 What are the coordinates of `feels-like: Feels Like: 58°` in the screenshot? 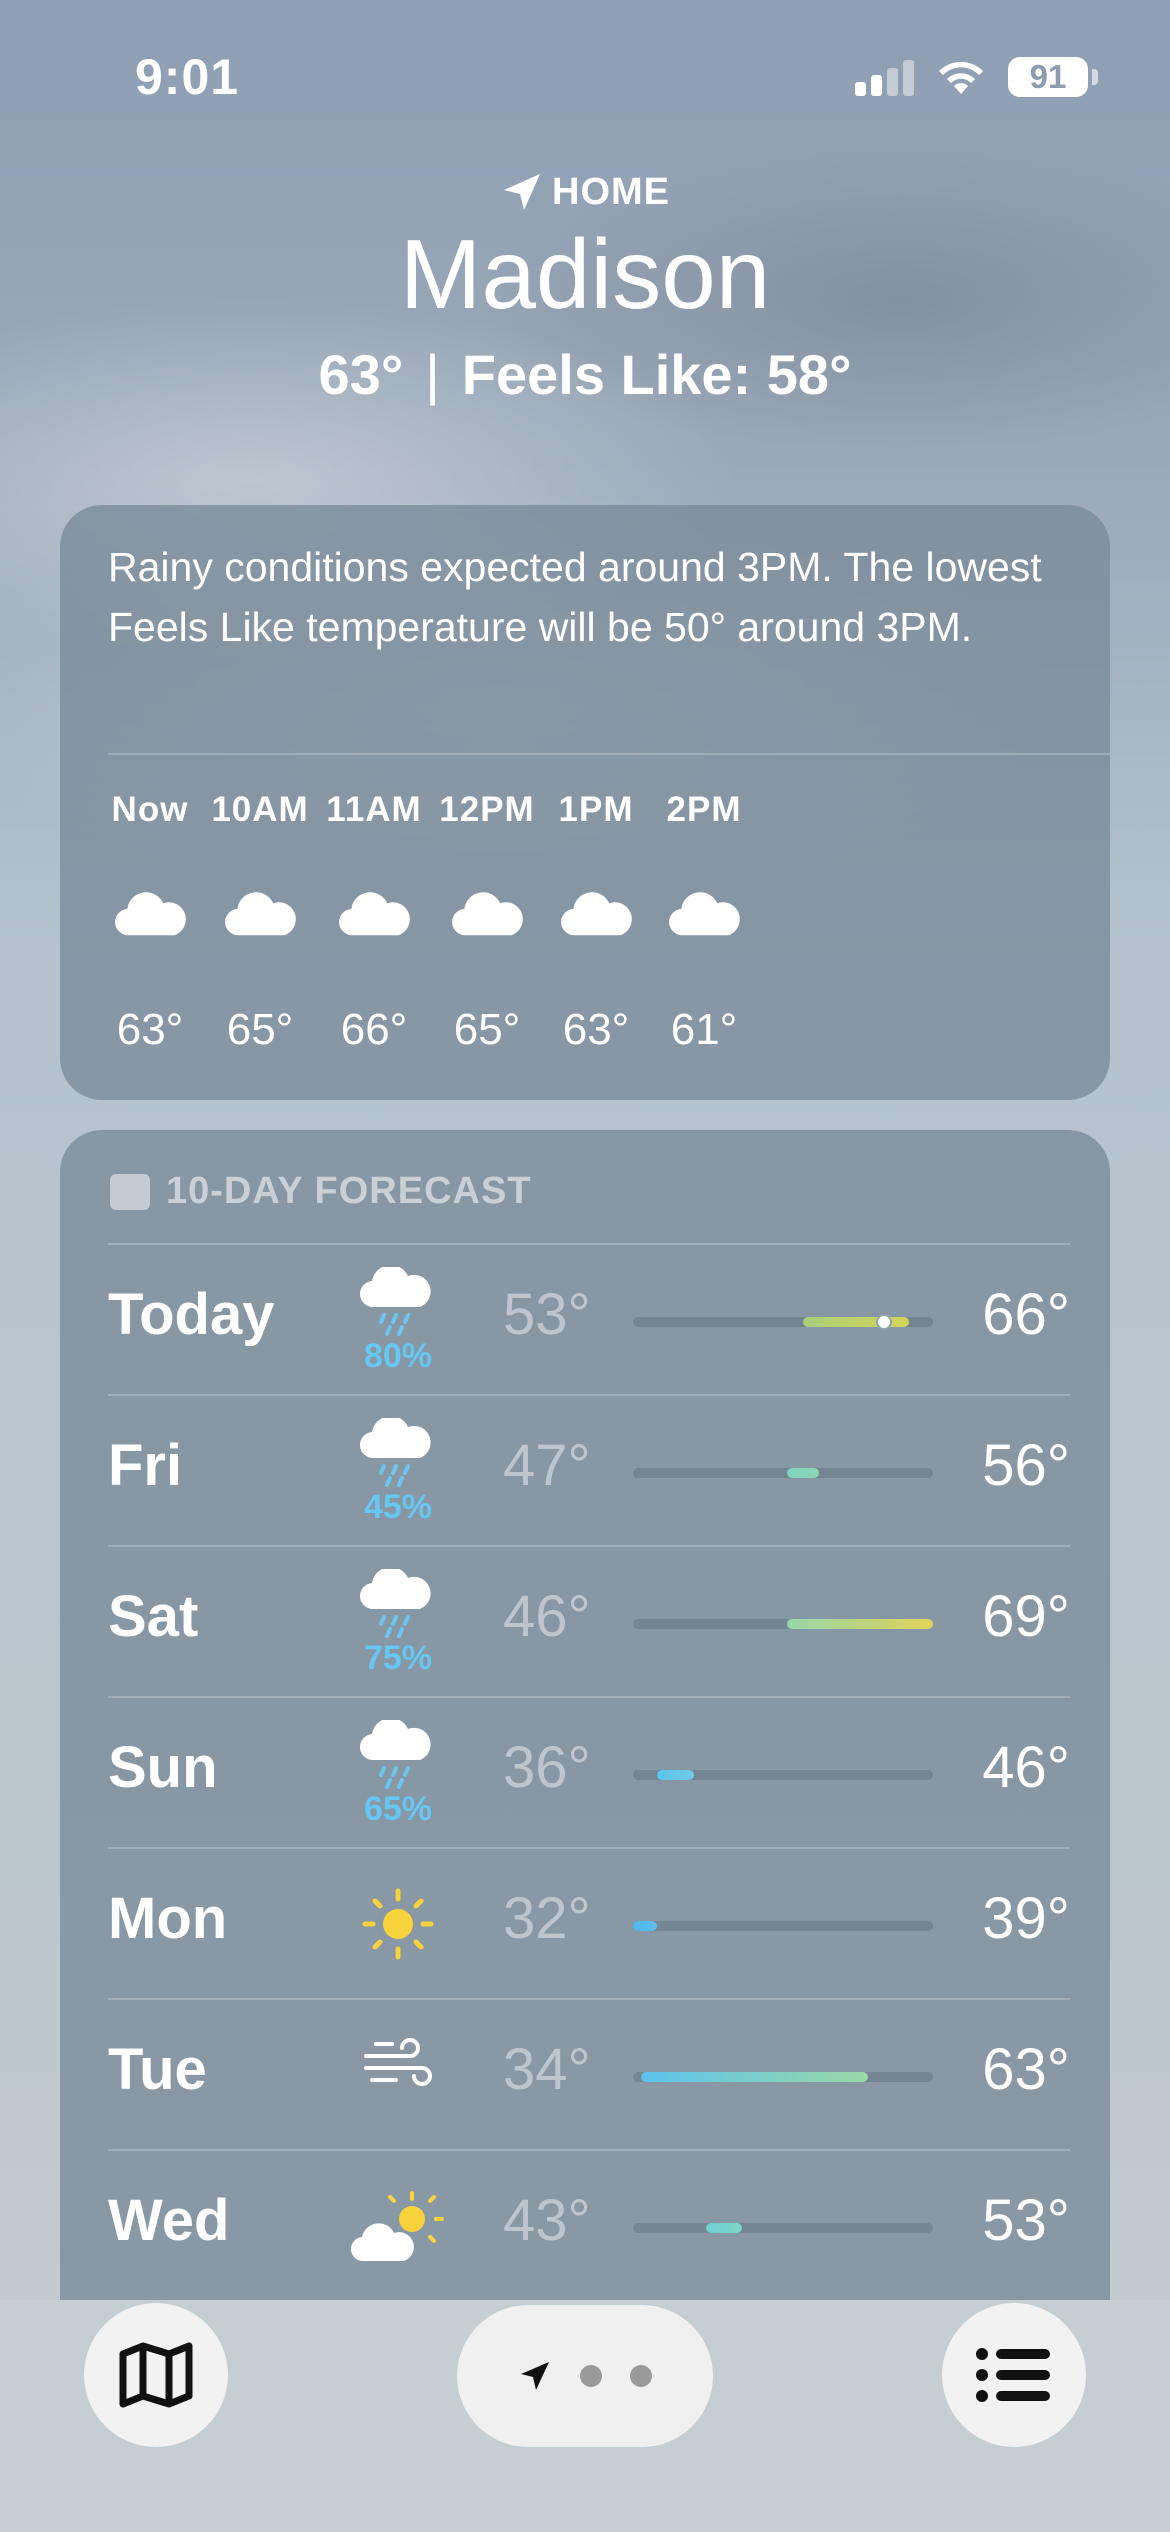 It's located at (656, 374).